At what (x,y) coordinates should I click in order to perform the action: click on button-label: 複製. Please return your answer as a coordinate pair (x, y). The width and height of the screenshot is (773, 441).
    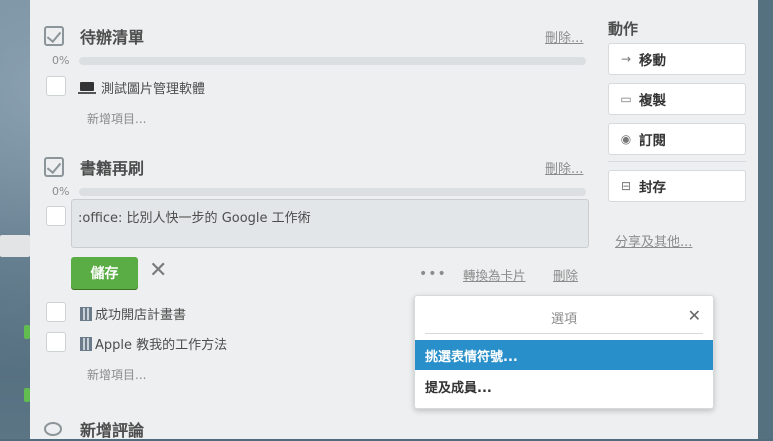
    Looking at the image, I should click on (652, 101).